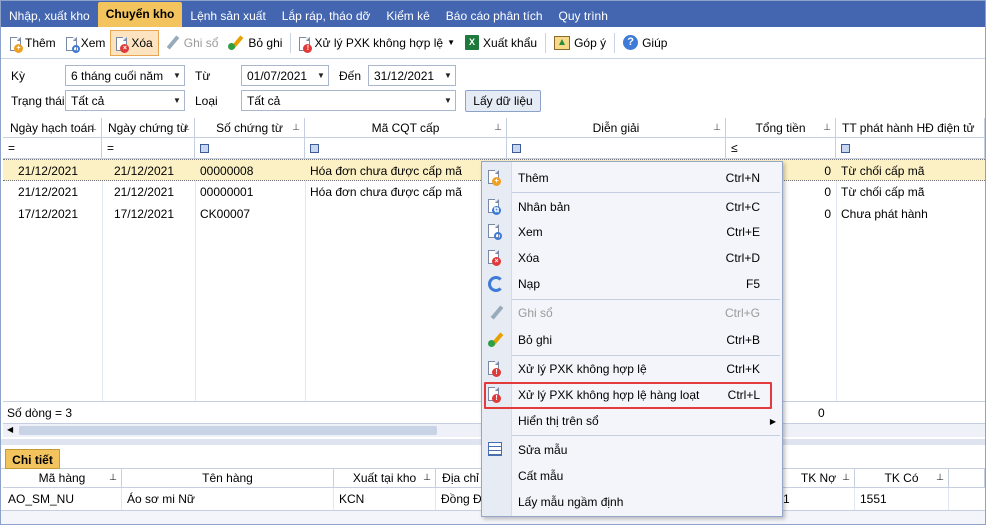  I want to click on col-header-doc-no: Số chứng từ ⊥, so click(250, 128).